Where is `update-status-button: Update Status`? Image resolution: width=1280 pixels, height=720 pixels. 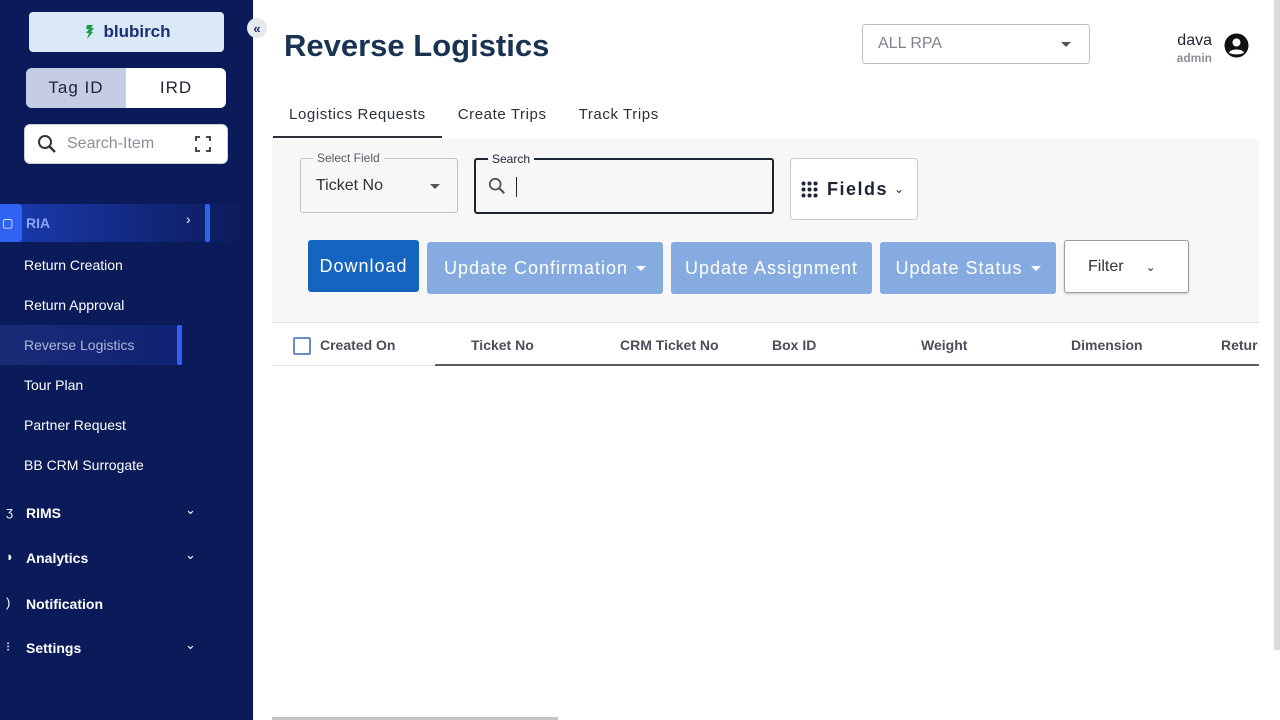 update-status-button: Update Status is located at coordinates (968, 268).